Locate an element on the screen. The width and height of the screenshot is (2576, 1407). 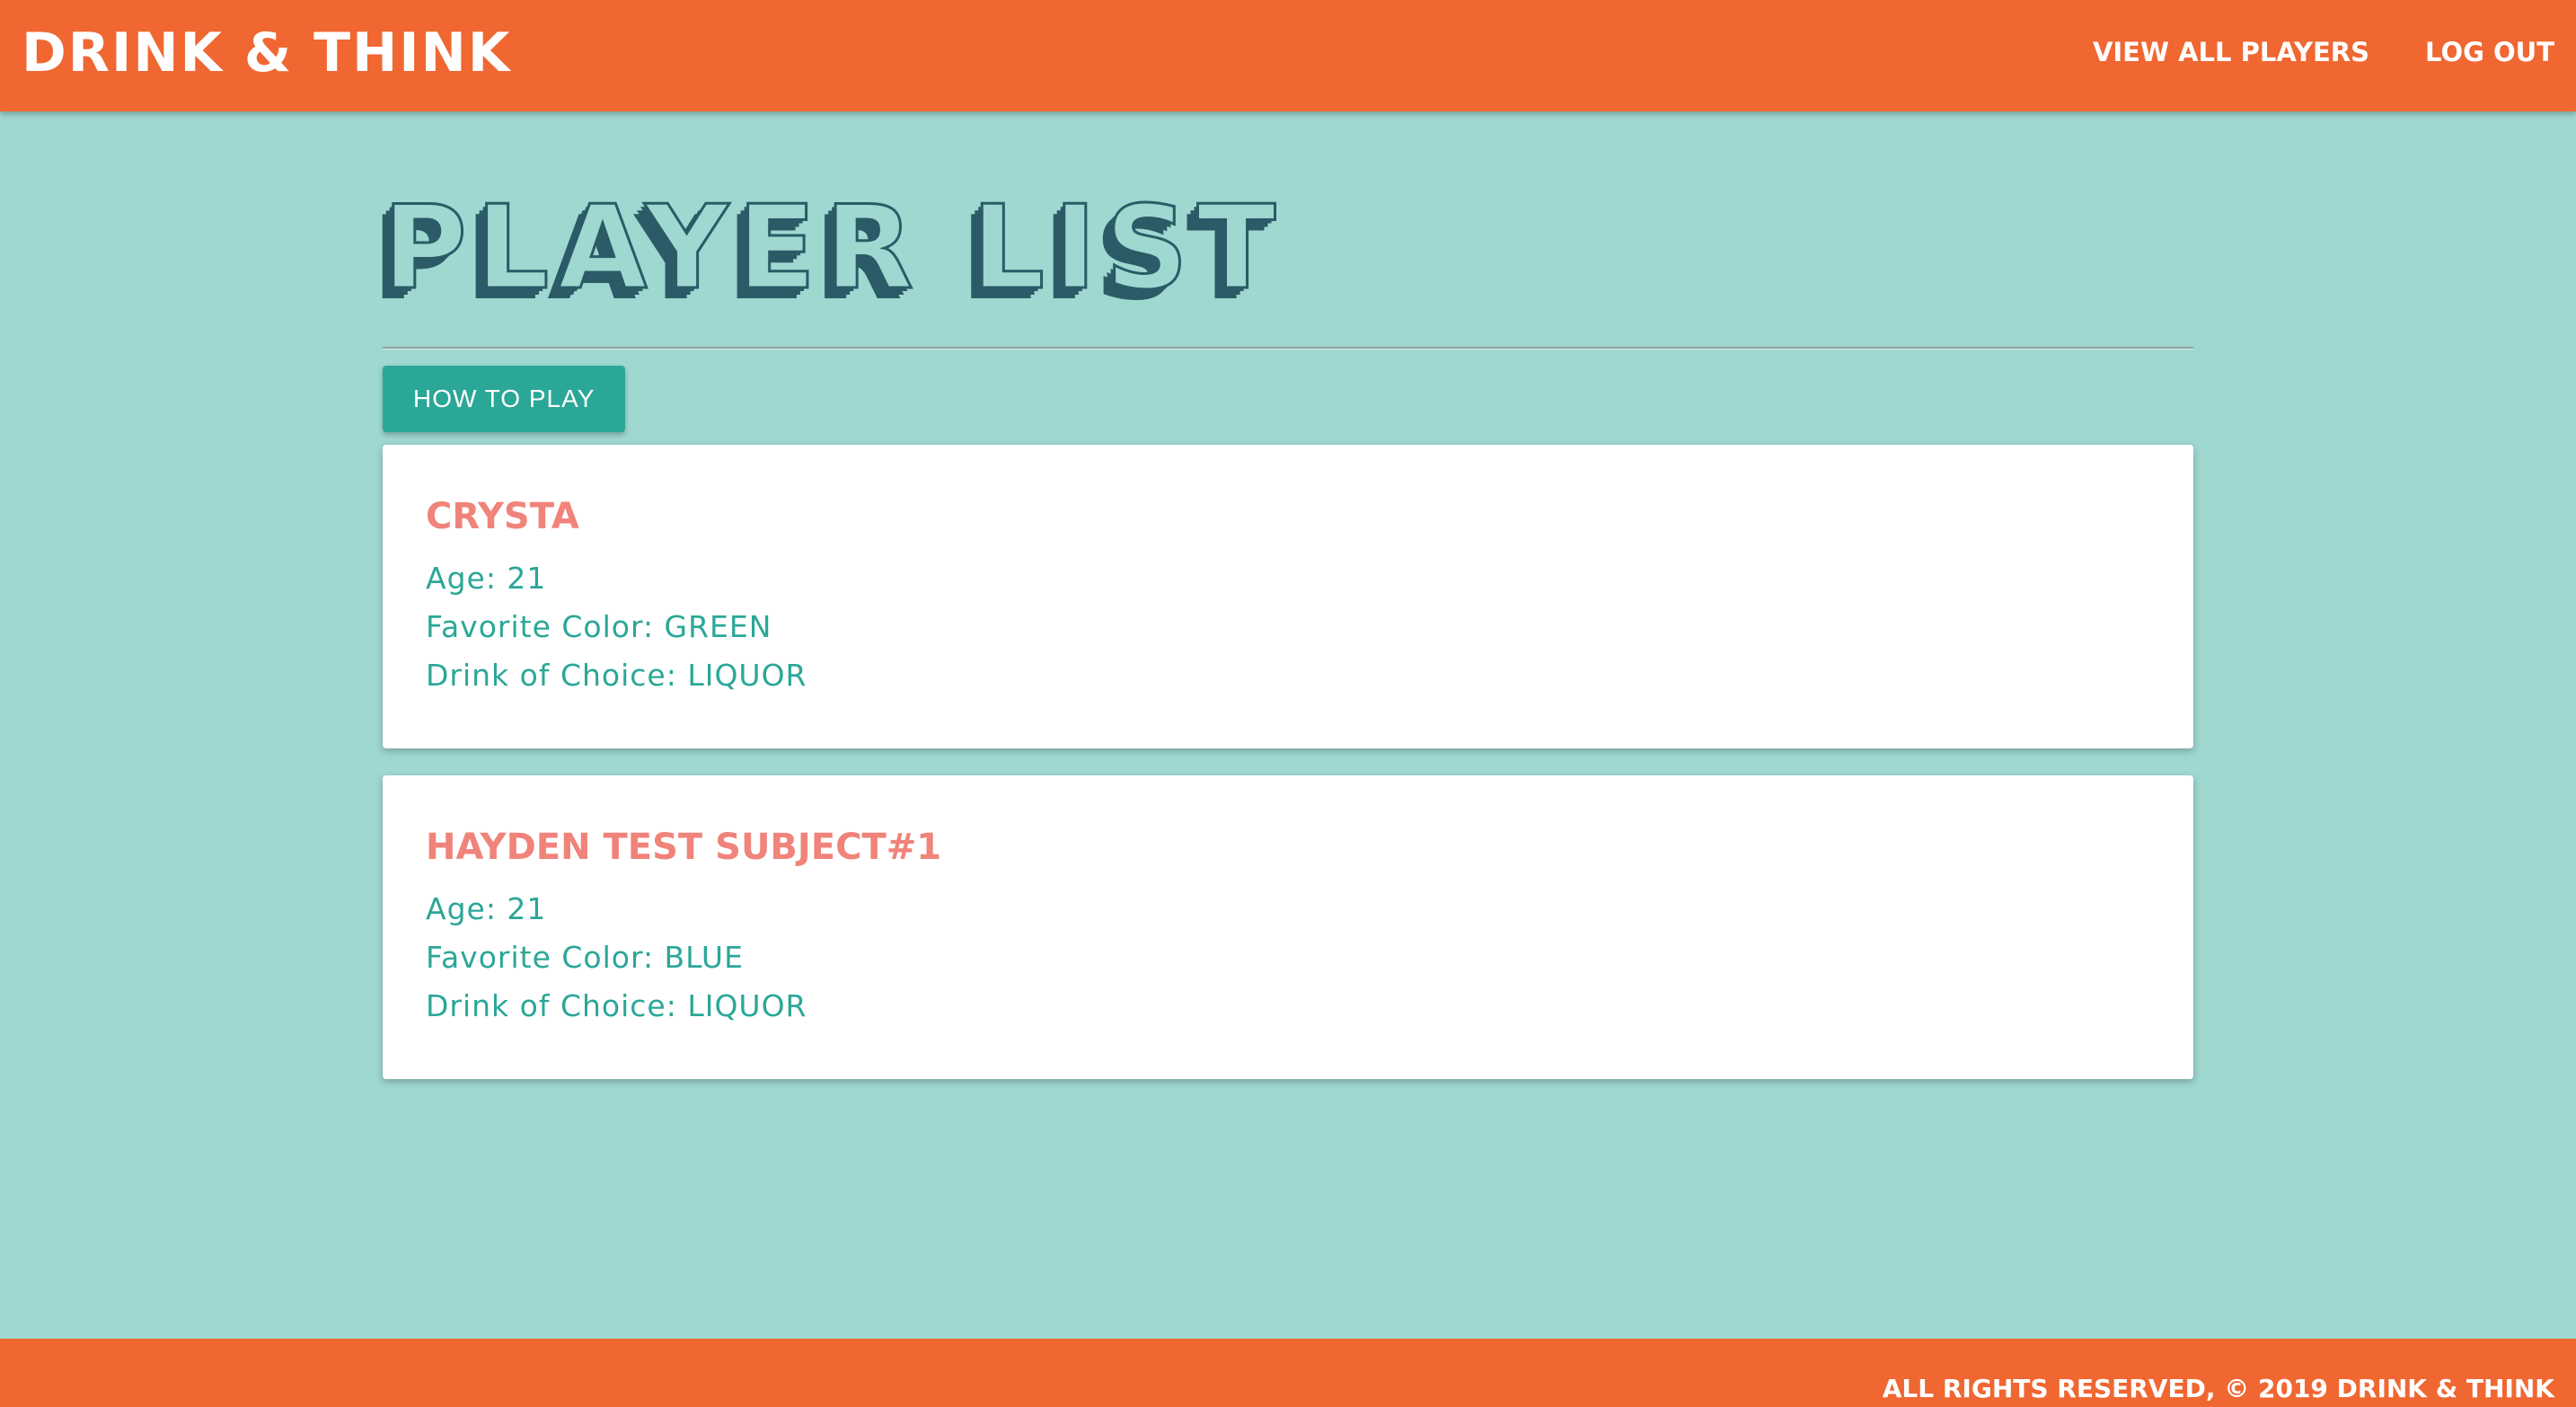
player-name: Crysta is located at coordinates (502, 517).